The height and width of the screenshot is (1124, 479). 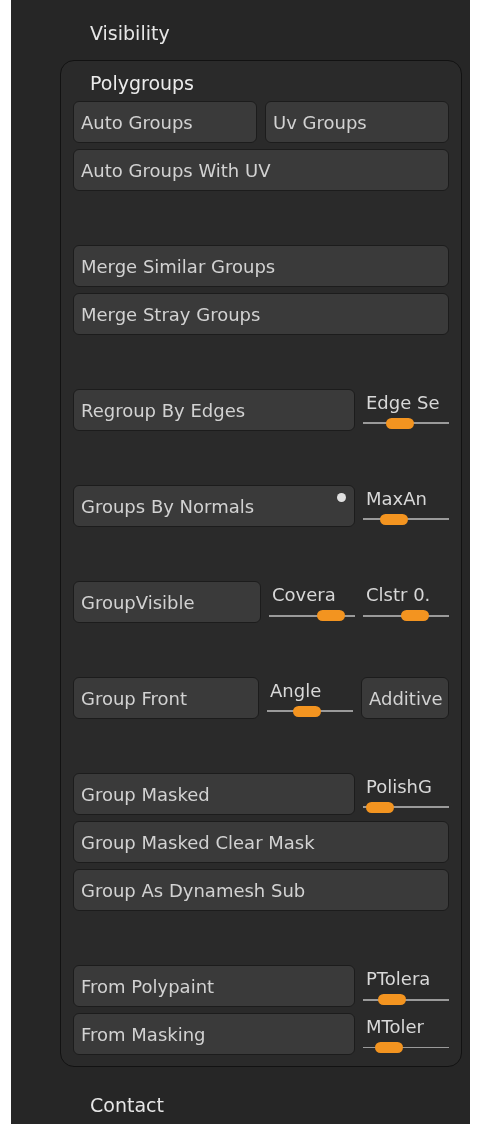 I want to click on slider-label: PolishG, so click(x=399, y=787).